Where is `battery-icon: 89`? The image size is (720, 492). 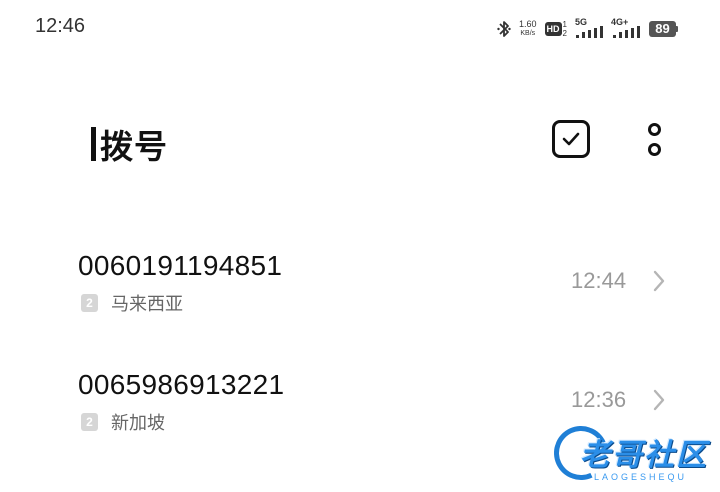
battery-icon: 89 is located at coordinates (663, 29).